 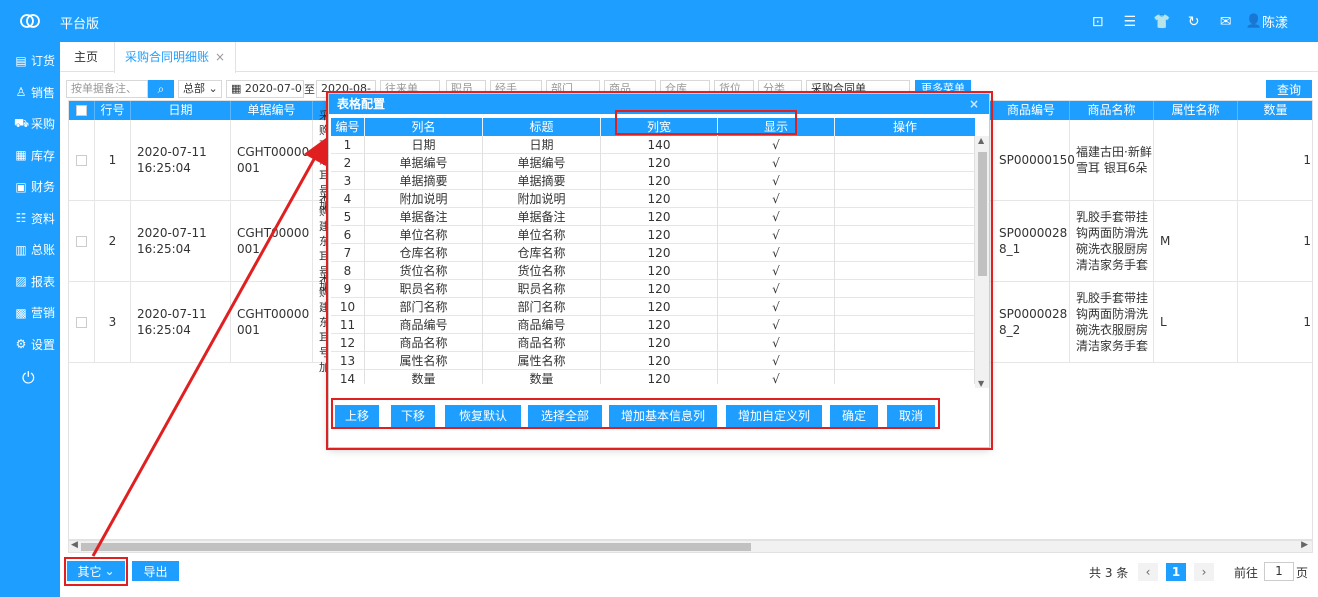 I want to click on config-cell-col: 属性名称, so click(x=424, y=361).